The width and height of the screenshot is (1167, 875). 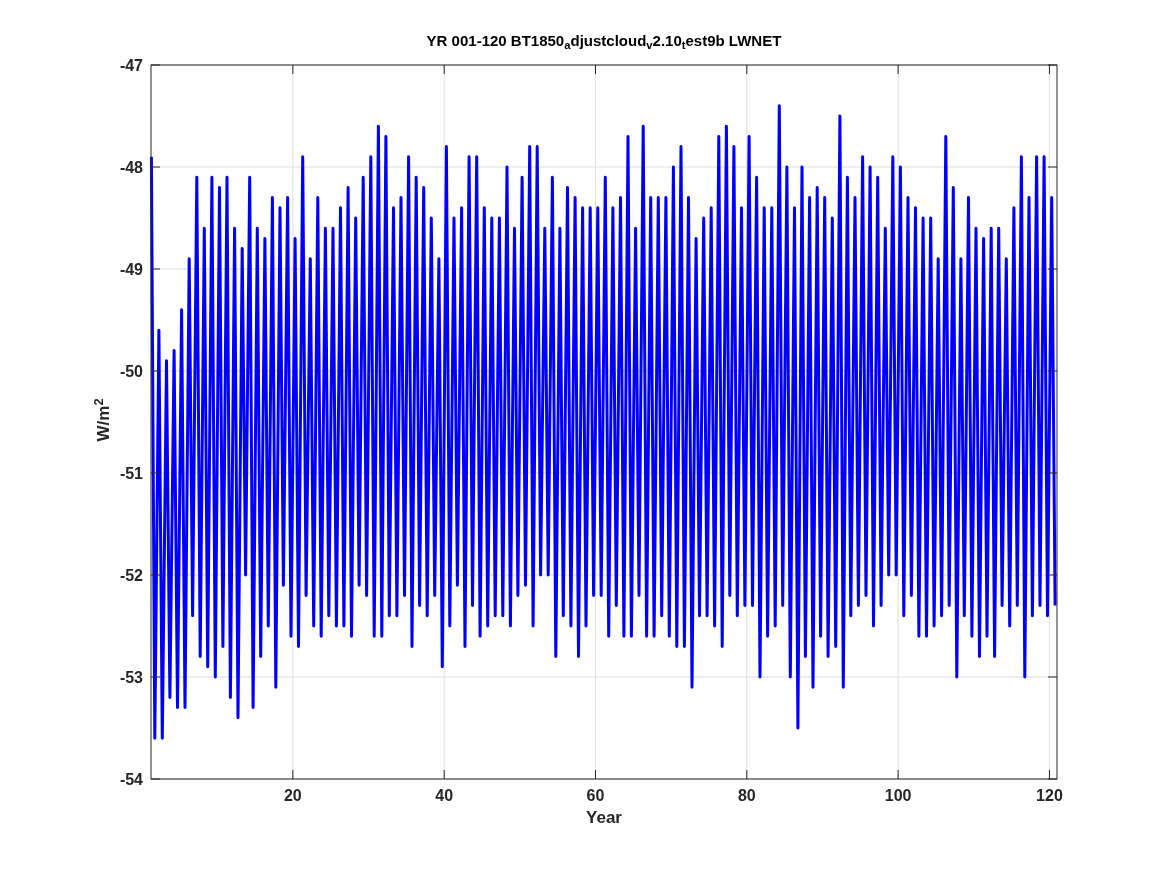 I want to click on x-tick-label: 20, so click(x=292, y=795).